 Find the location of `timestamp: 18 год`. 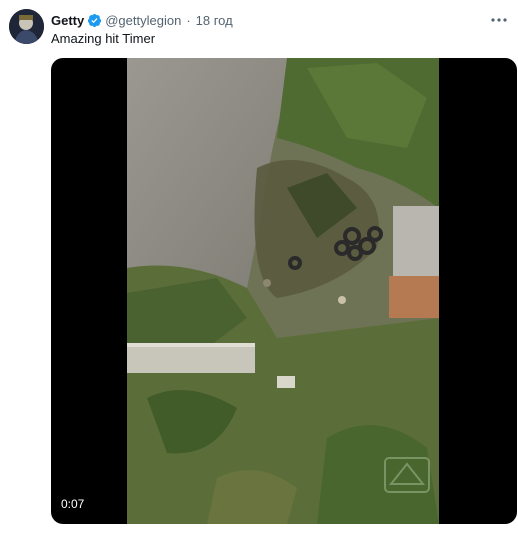

timestamp: 18 год is located at coordinates (214, 20).